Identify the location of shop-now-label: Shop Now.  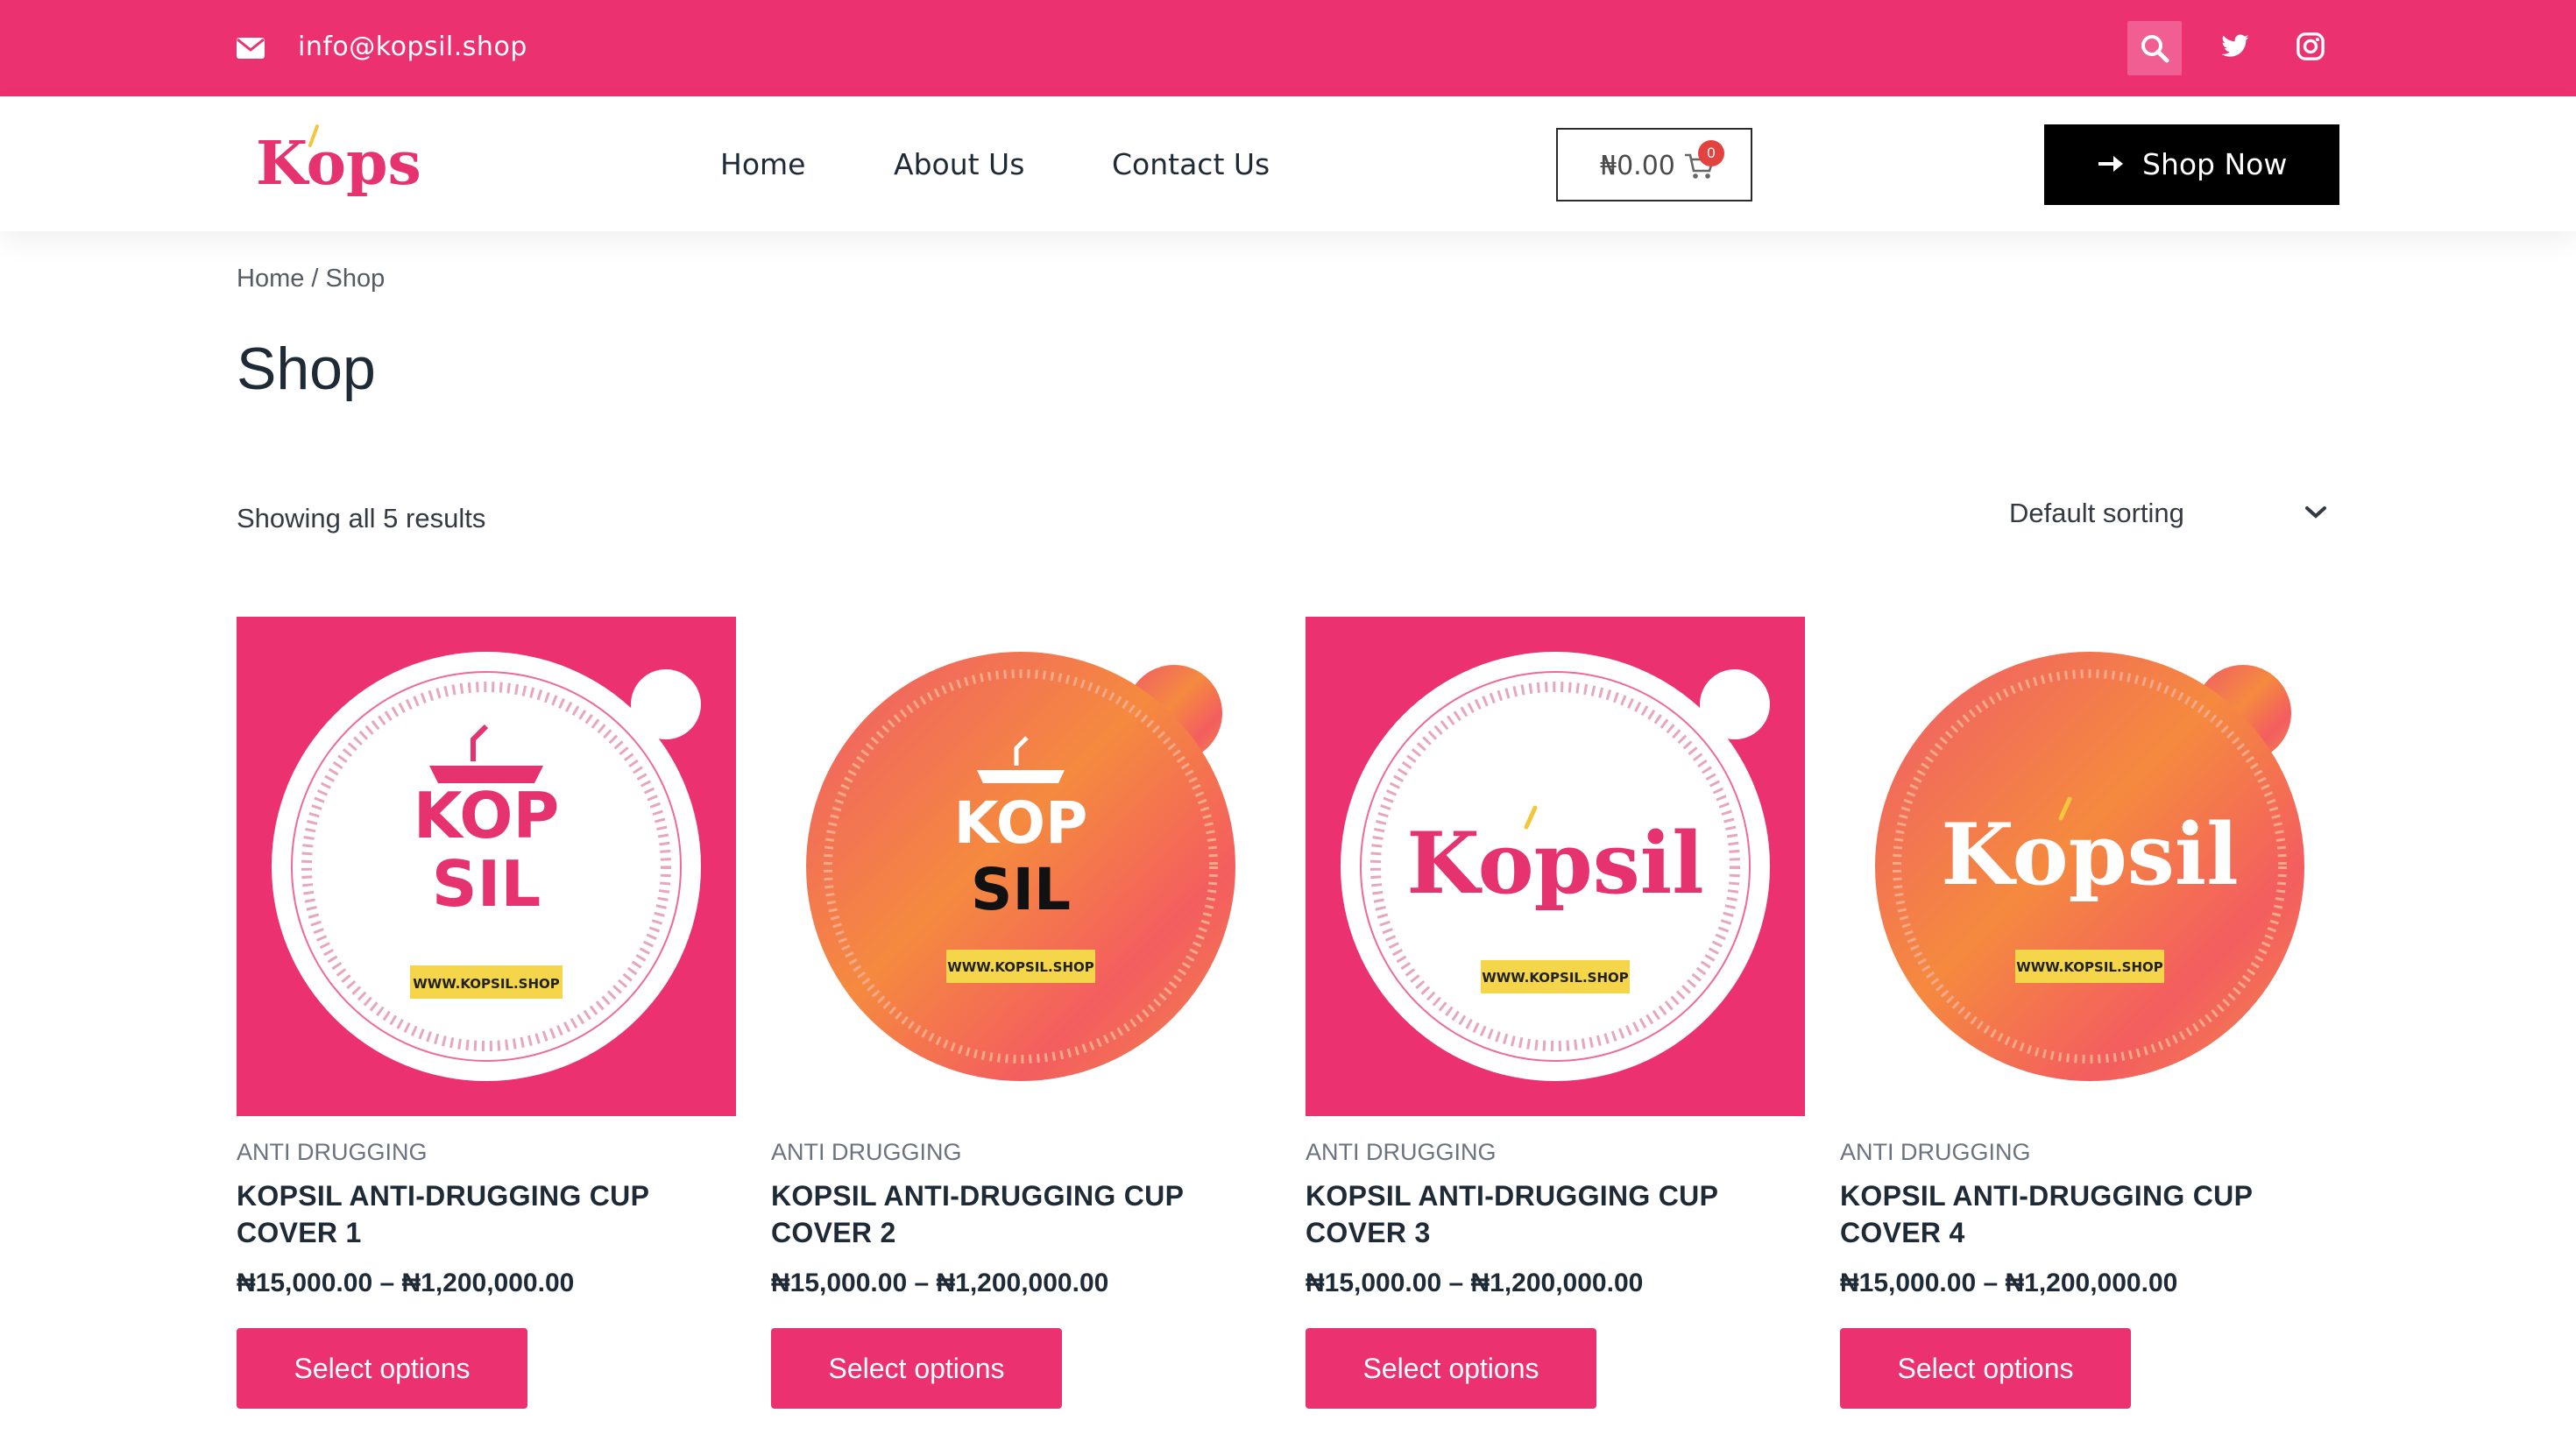
(2215, 164).